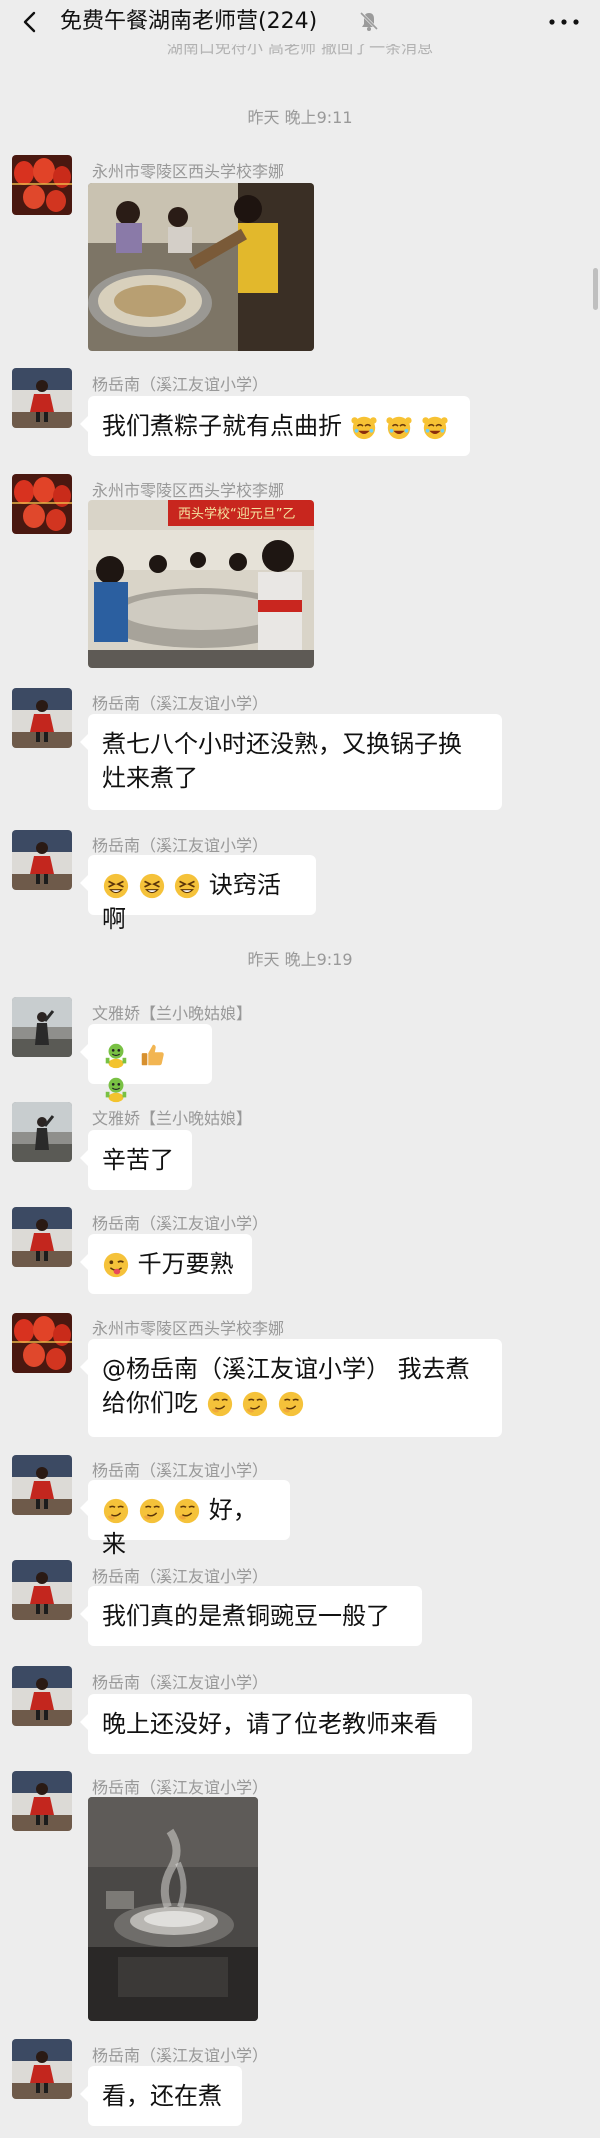 The height and width of the screenshot is (2138, 600). Describe the element at coordinates (300, 117) in the screenshot. I see `timestamp: 昨天 晚上9:11` at that location.